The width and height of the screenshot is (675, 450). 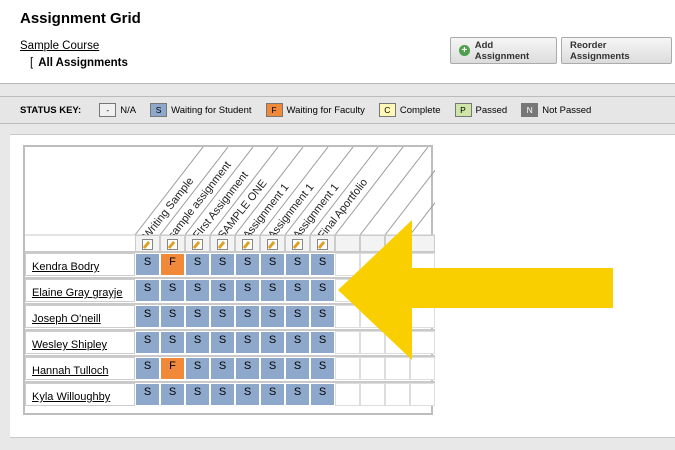 I want to click on course-link: Sample Course, so click(x=59, y=46).